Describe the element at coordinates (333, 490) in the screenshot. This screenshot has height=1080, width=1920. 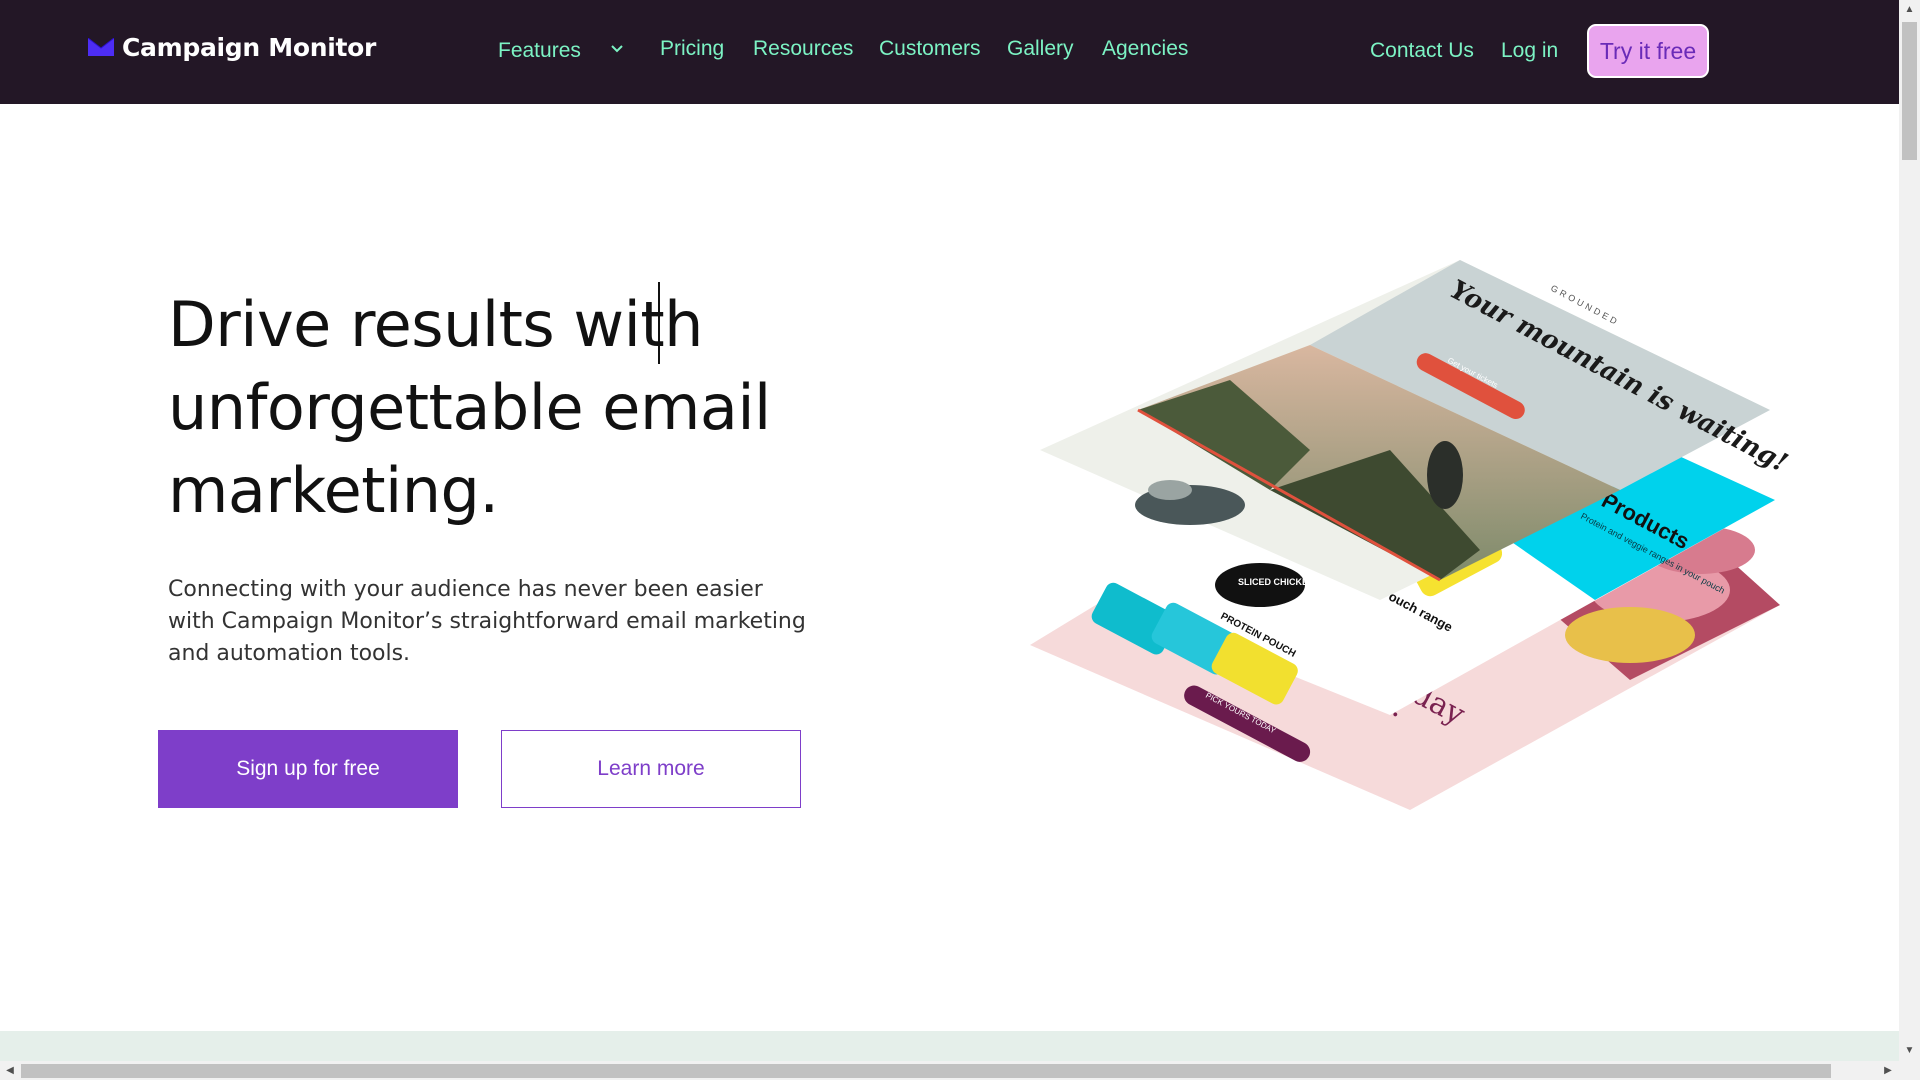
I see `hero-title-line-3: marketing.` at that location.